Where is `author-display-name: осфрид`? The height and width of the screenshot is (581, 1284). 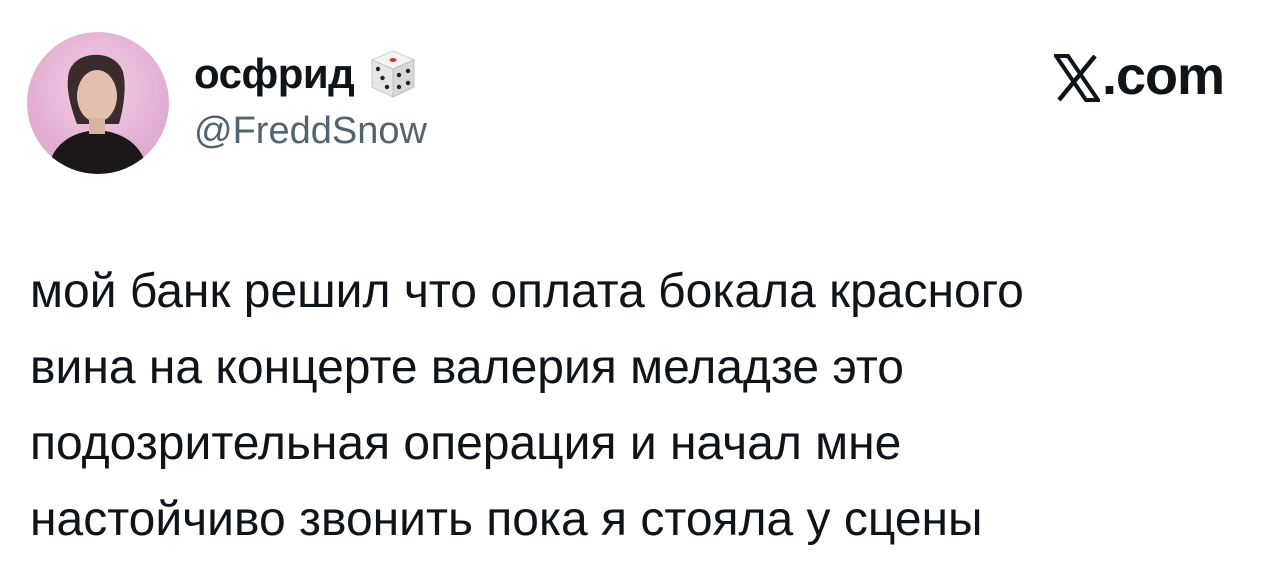
author-display-name: осфрид is located at coordinates (274, 74).